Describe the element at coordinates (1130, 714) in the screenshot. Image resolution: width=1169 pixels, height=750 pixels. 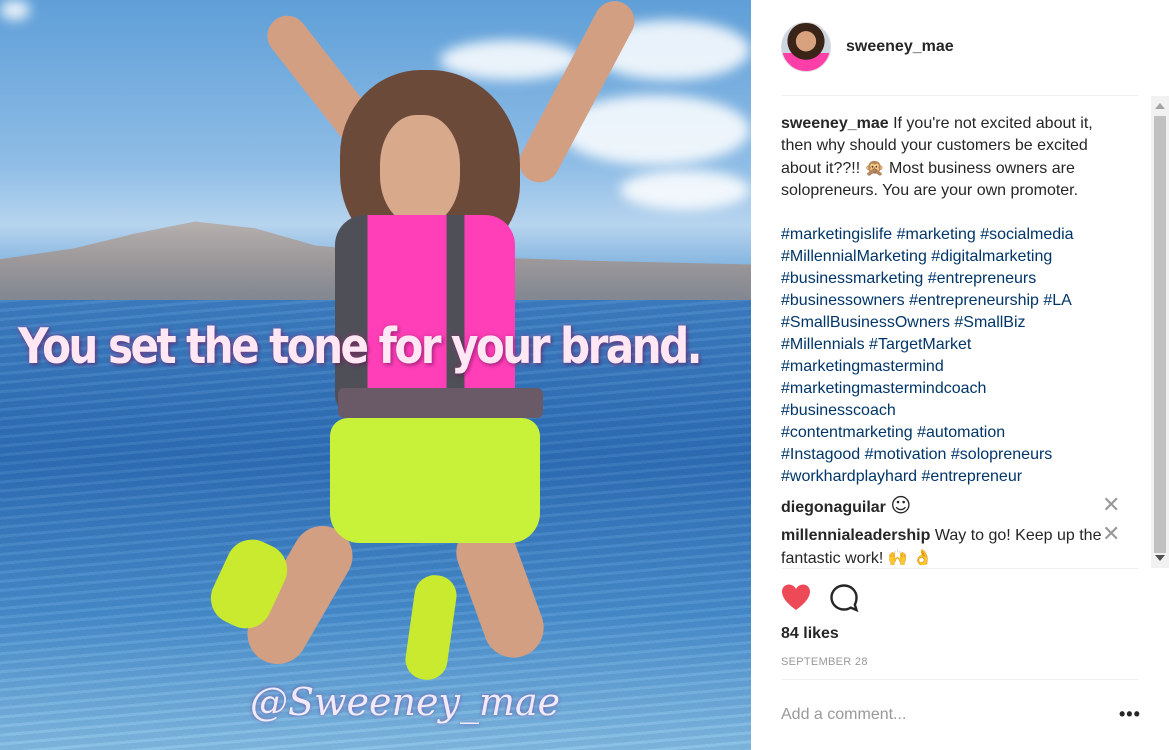
I see `more-options-icon: •••` at that location.